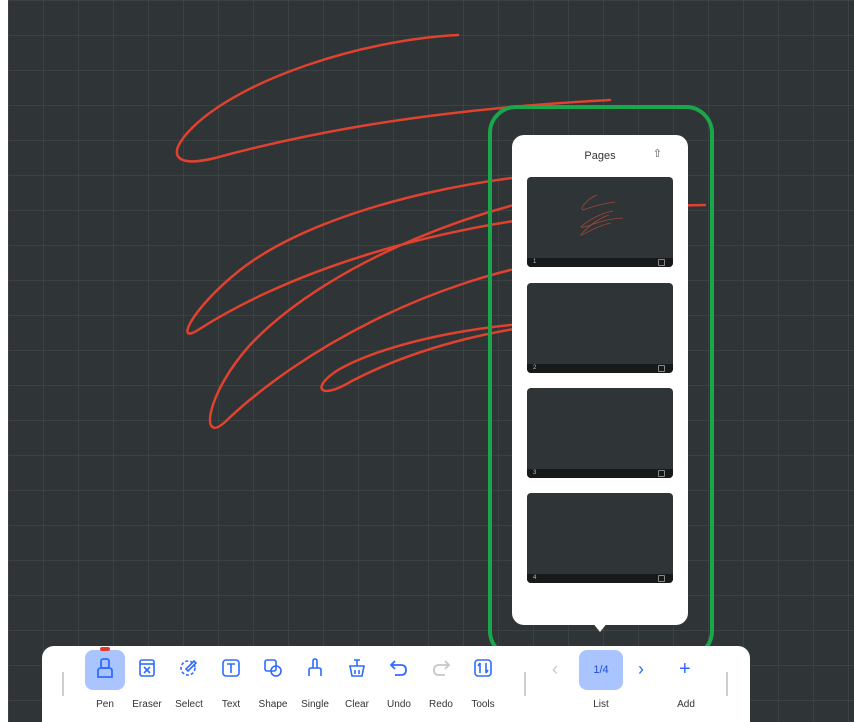 This screenshot has height=722, width=854. What do you see at coordinates (441, 668) in the screenshot?
I see `redo-icon` at bounding box center [441, 668].